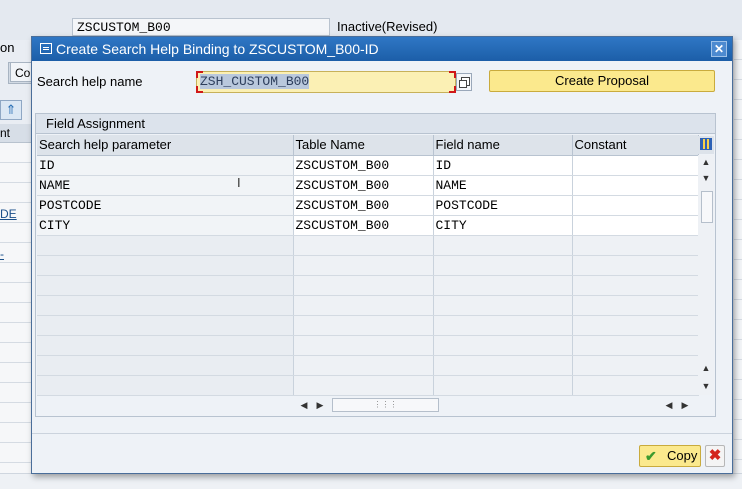  Describe the element at coordinates (165, 165) in the screenshot. I see `cell-parameter: ID` at that location.